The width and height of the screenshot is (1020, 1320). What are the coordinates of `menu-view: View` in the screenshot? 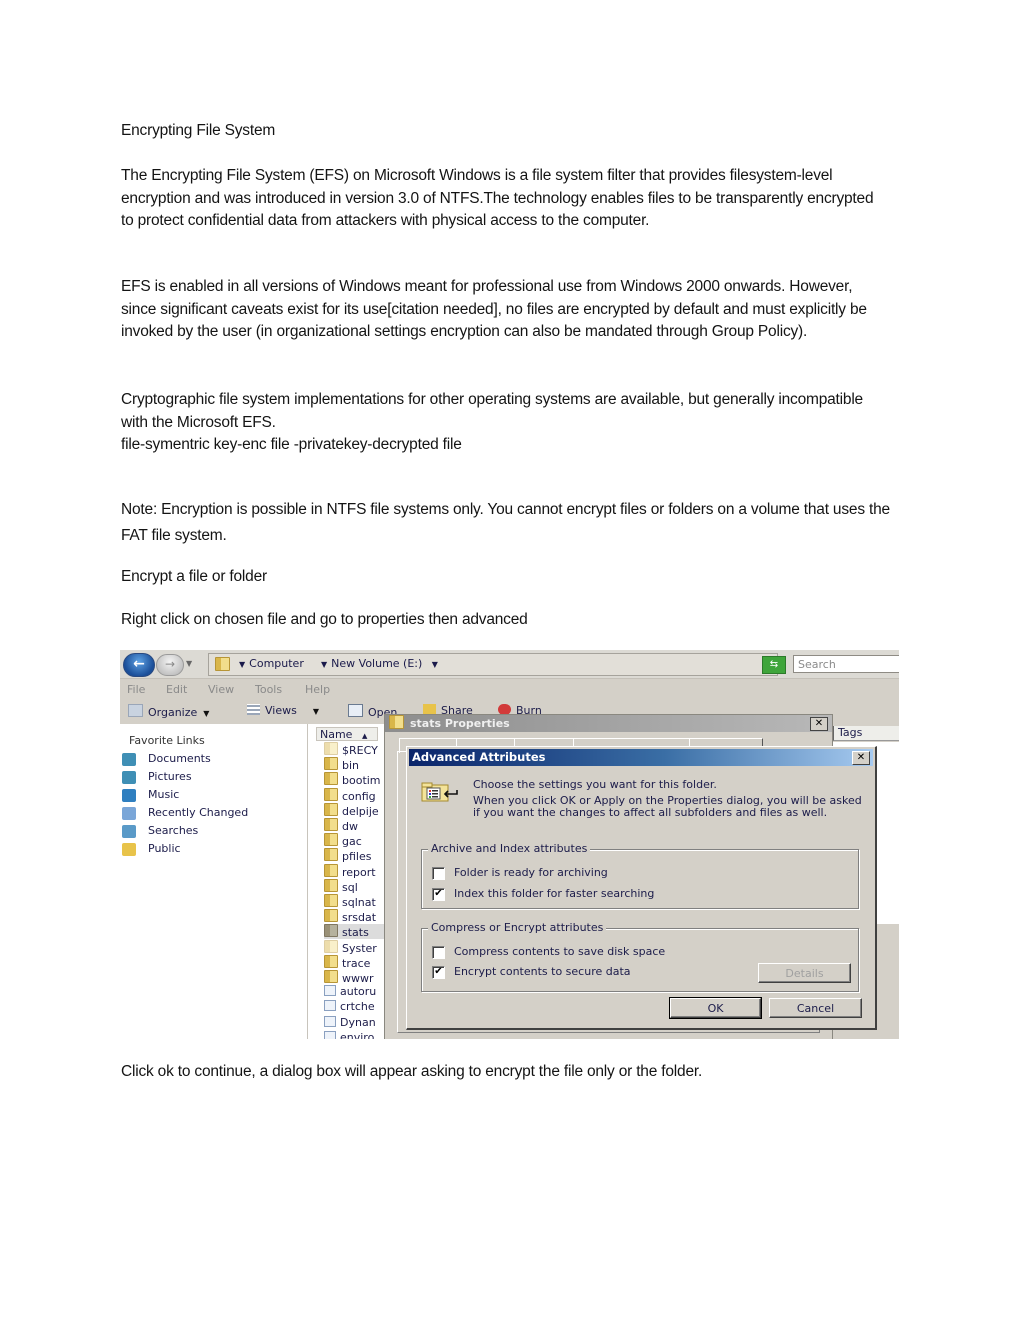 It's located at (221, 689).